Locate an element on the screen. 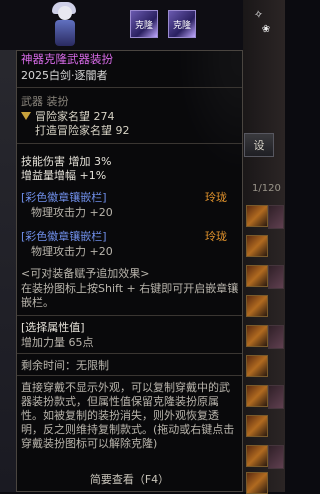 This screenshot has width=320, height=494. item-portrait is located at coordinates (65, 25).